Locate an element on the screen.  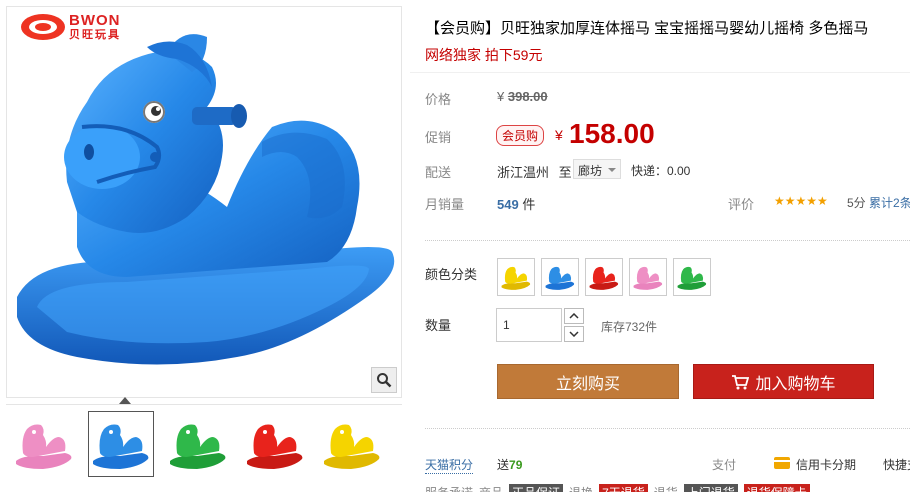
add-to-cart-button: 加入购物车 is located at coordinates (783, 381).